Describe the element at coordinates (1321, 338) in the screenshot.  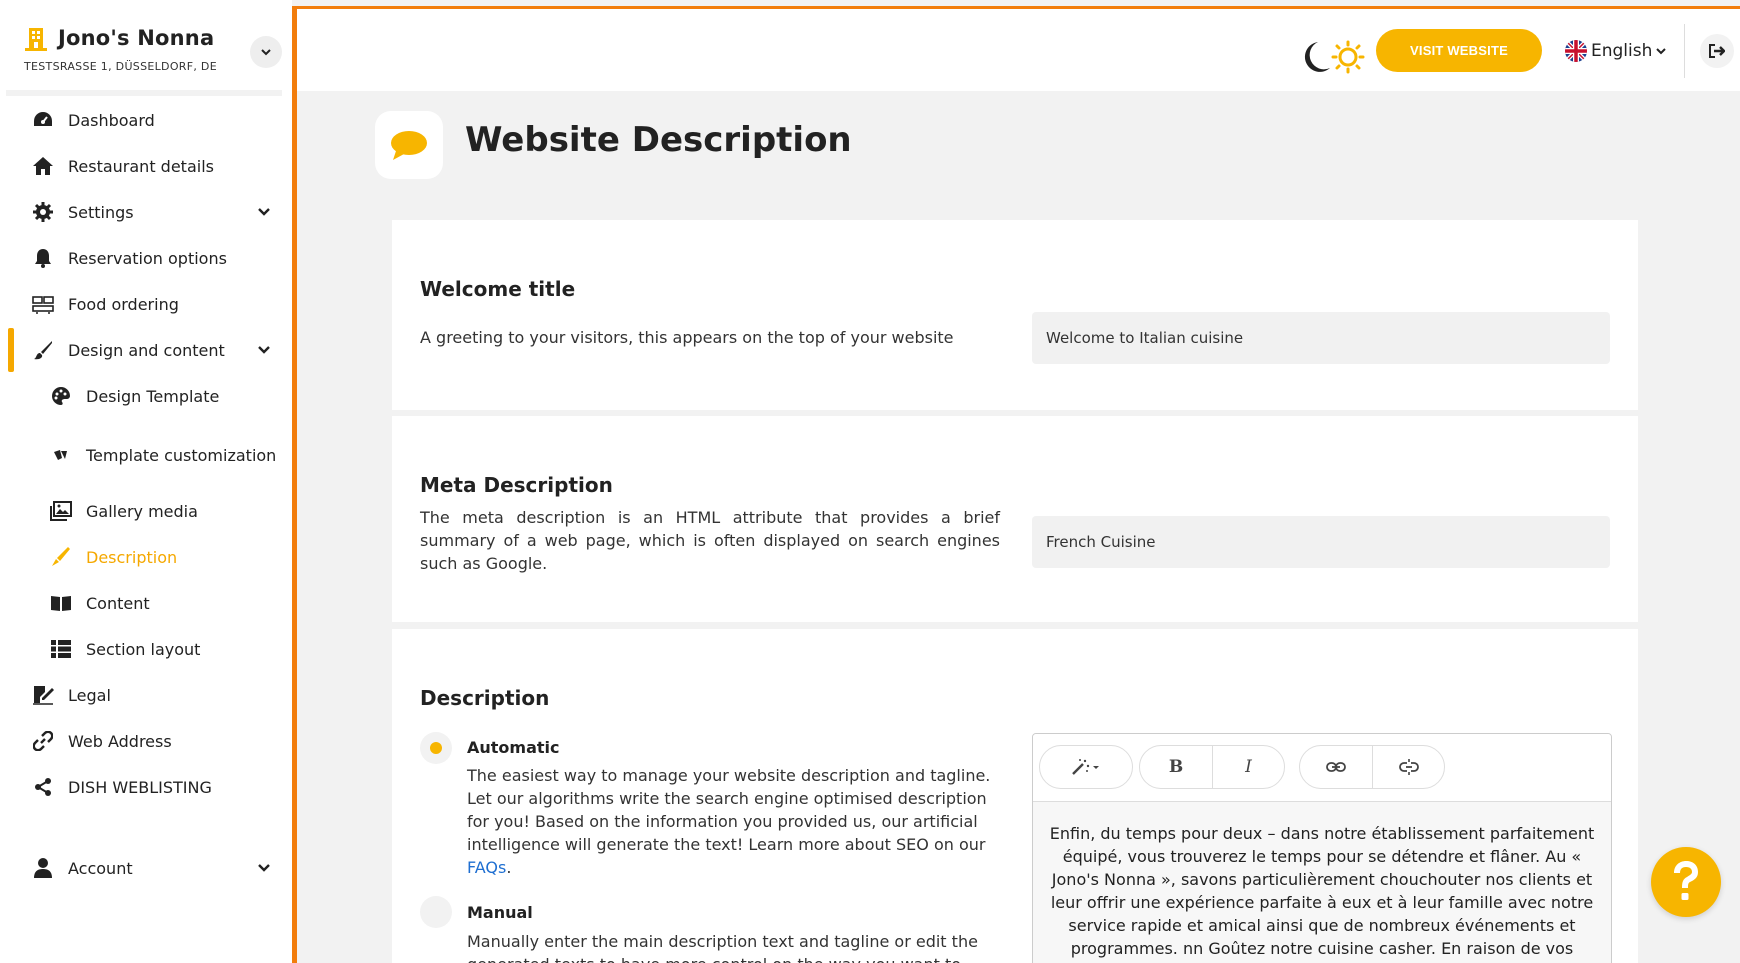
I see `welcome-title-input` at that location.